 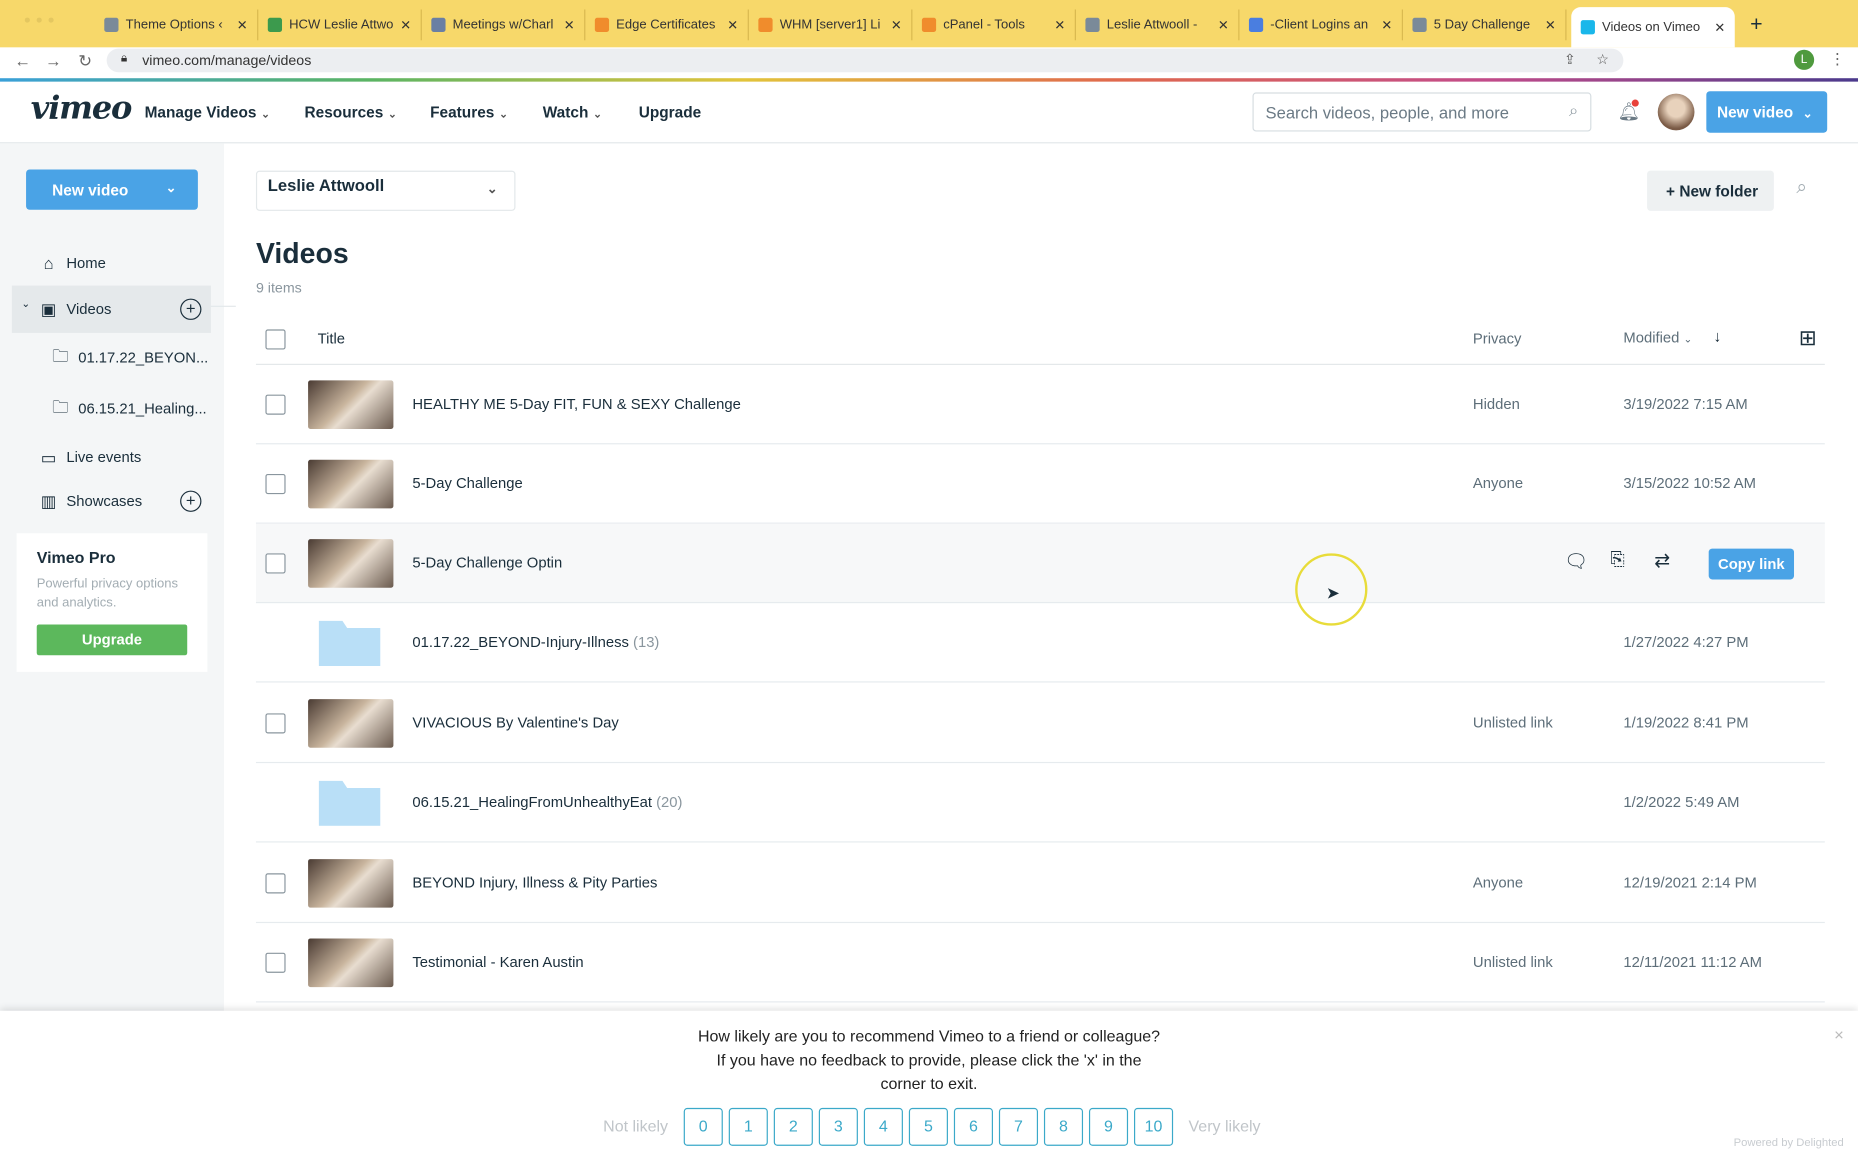 I want to click on score-button-5: 5, so click(x=928, y=1126).